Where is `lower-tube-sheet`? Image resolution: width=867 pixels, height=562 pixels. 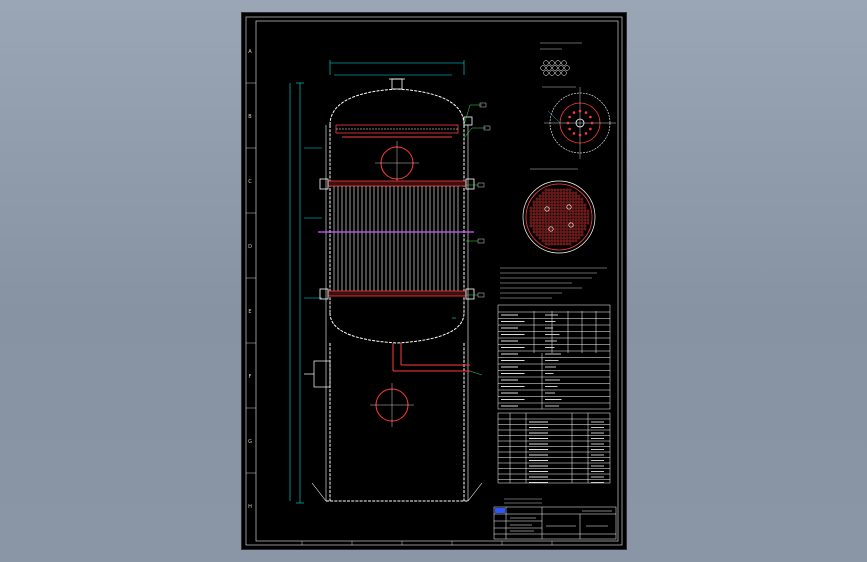 lower-tube-sheet is located at coordinates (397, 293).